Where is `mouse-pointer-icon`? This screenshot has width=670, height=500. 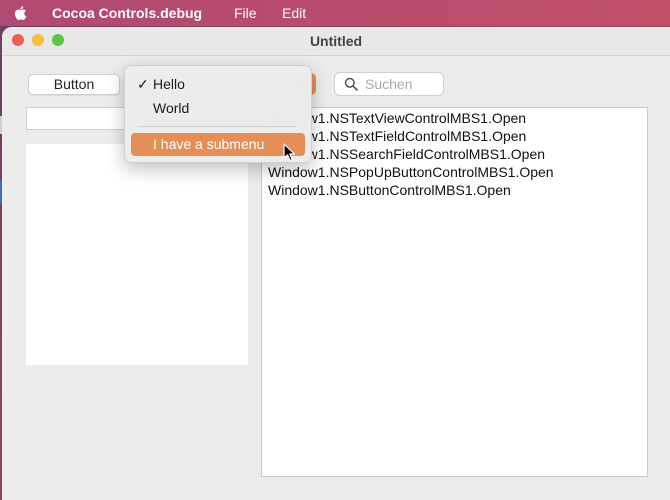 mouse-pointer-icon is located at coordinates (289, 152).